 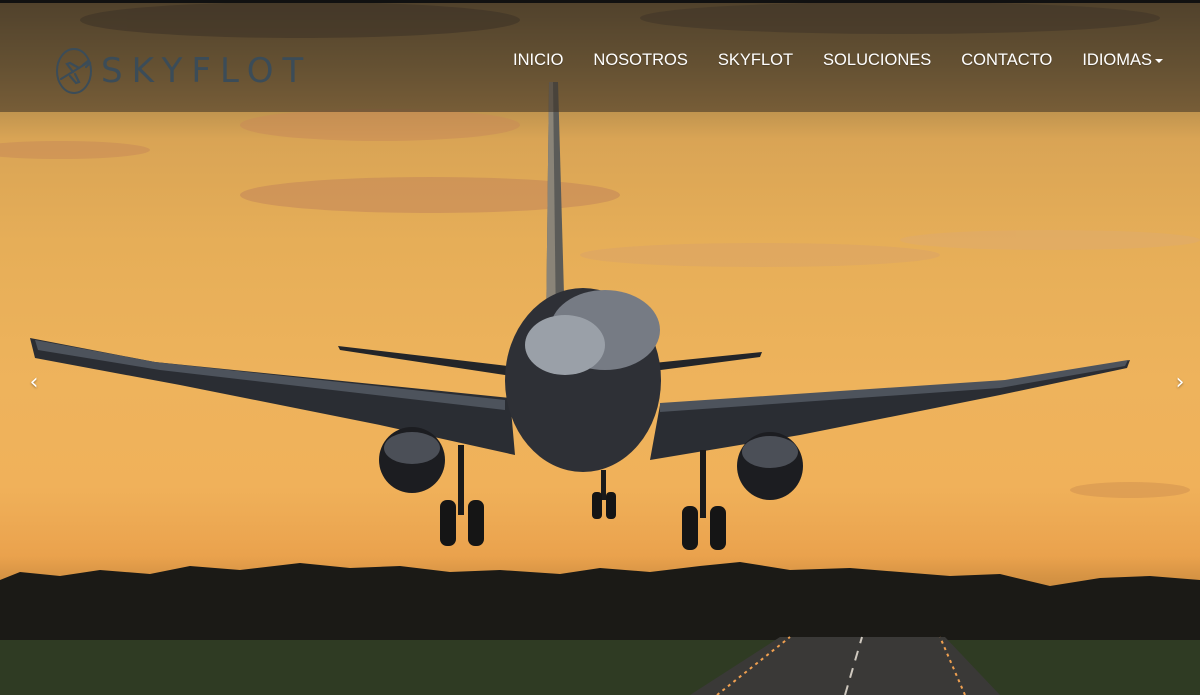 I want to click on nav-inicio: INICIO, so click(x=538, y=60).